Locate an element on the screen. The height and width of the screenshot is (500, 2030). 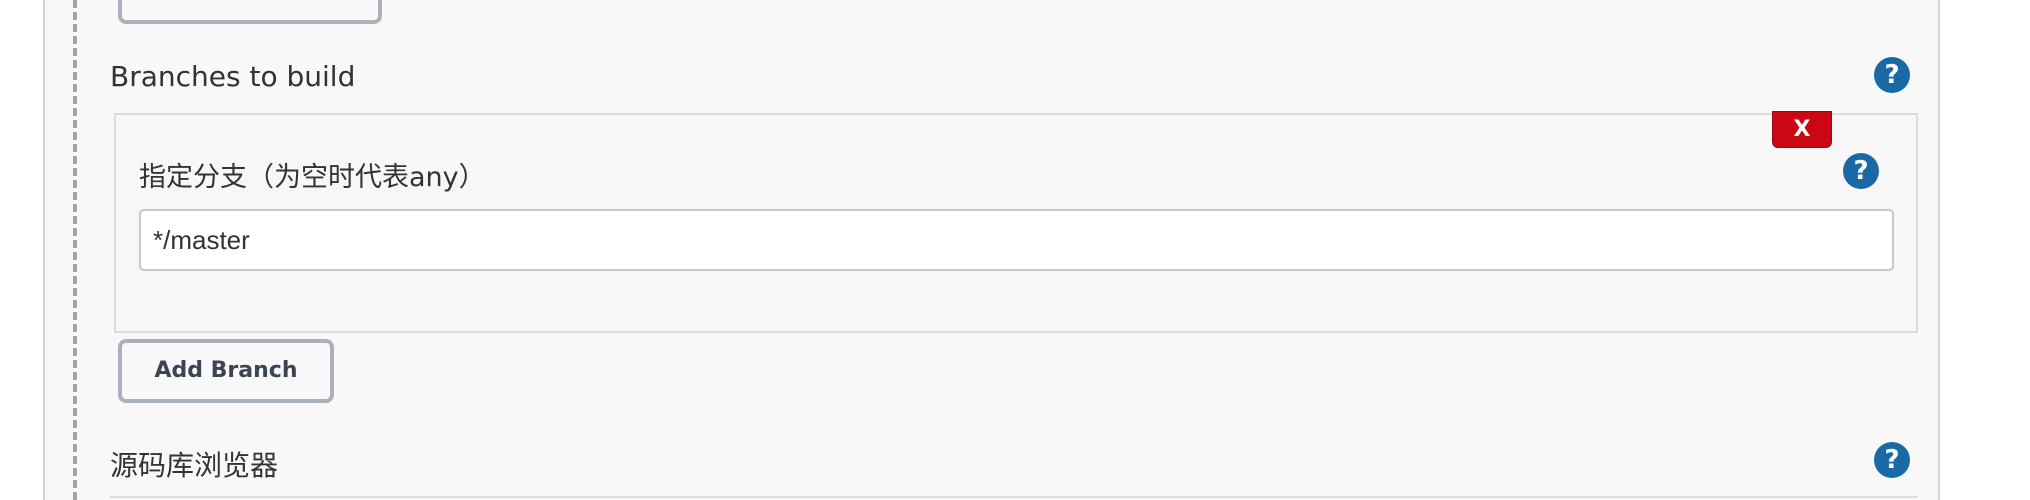
repository-browser-select-edge is located at coordinates (1014, 498).